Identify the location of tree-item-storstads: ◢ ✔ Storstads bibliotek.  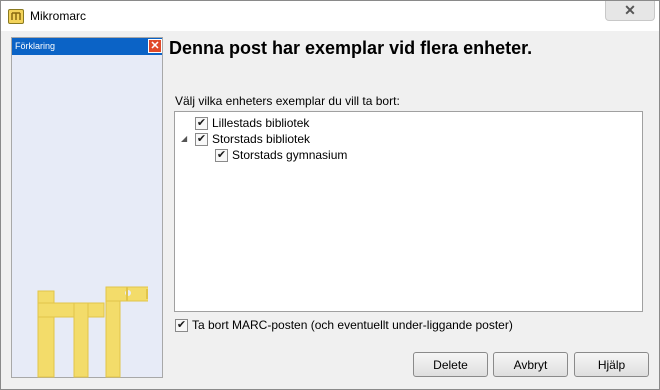
(245, 139).